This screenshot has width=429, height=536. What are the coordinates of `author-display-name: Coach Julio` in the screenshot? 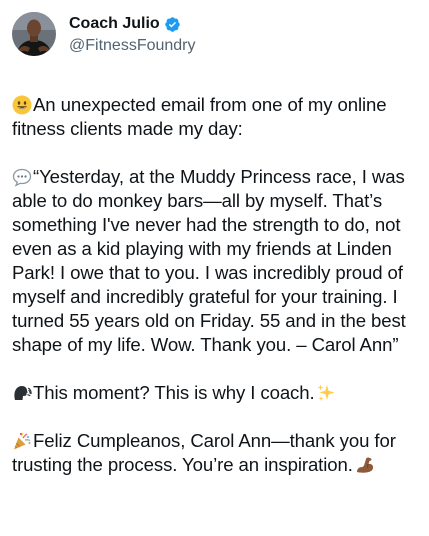 It's located at (114, 24).